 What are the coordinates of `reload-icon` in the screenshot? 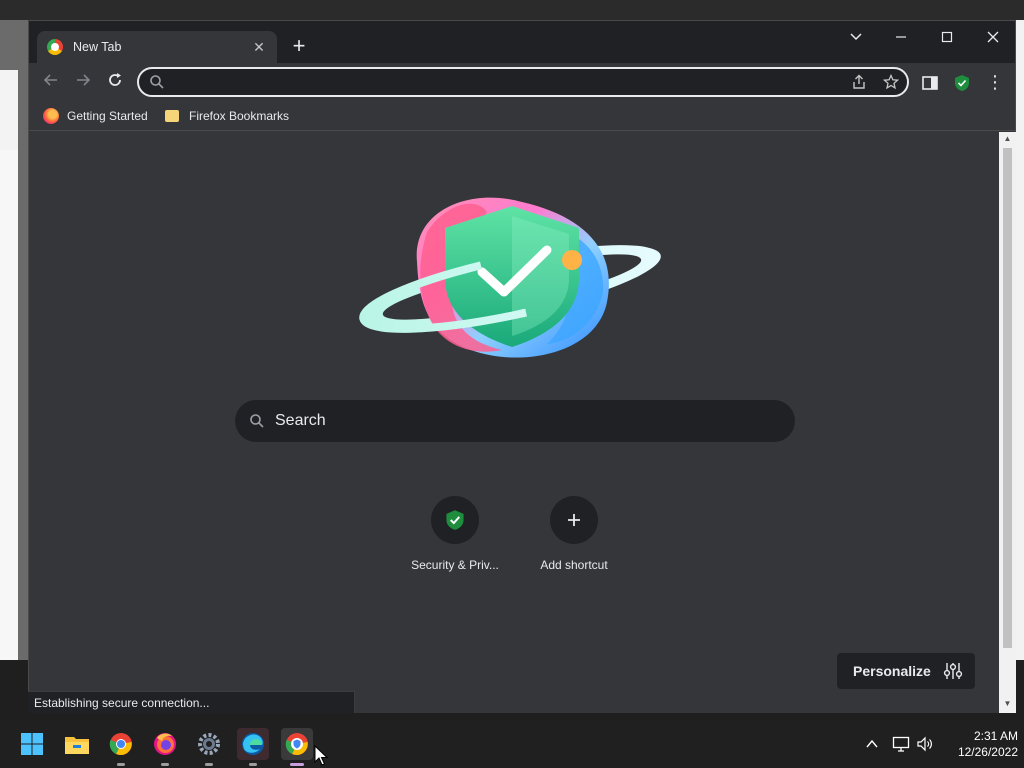 It's located at (115, 79).